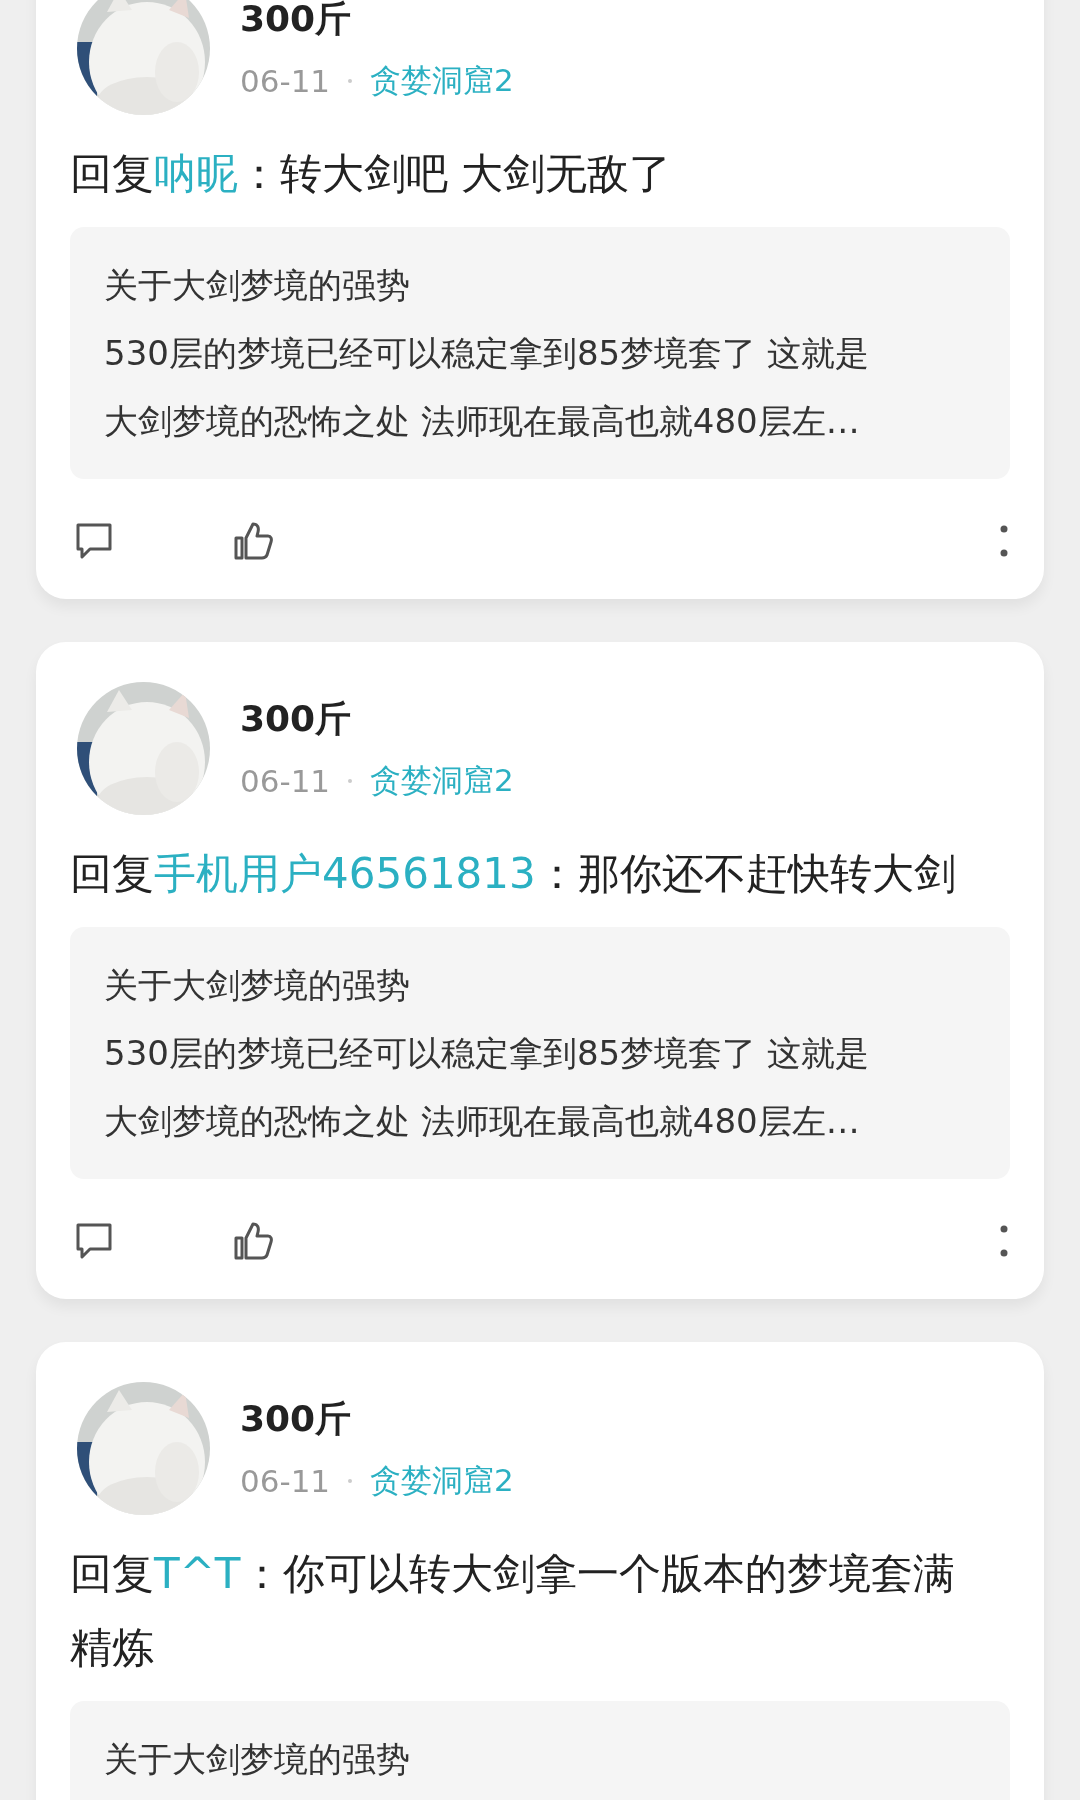  I want to click on reply-text: 回复手机用户46561813：那你还不赶快转大剑, so click(513, 874).